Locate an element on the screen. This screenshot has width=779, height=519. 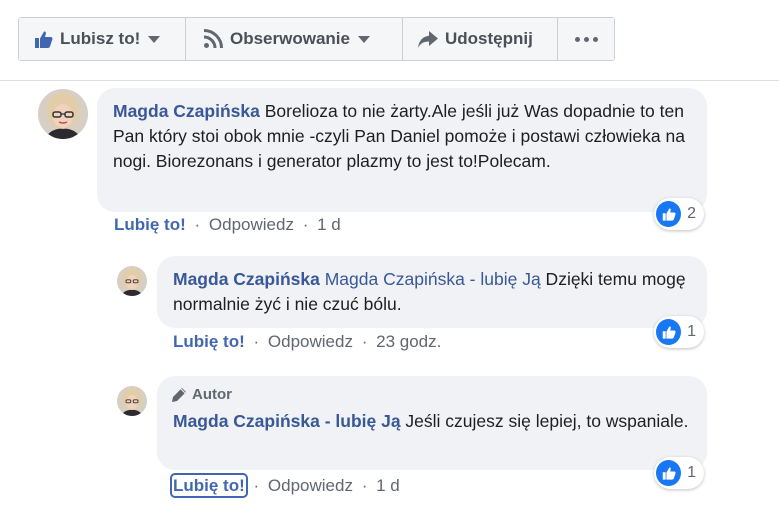
more-dots-icon is located at coordinates (586, 39).